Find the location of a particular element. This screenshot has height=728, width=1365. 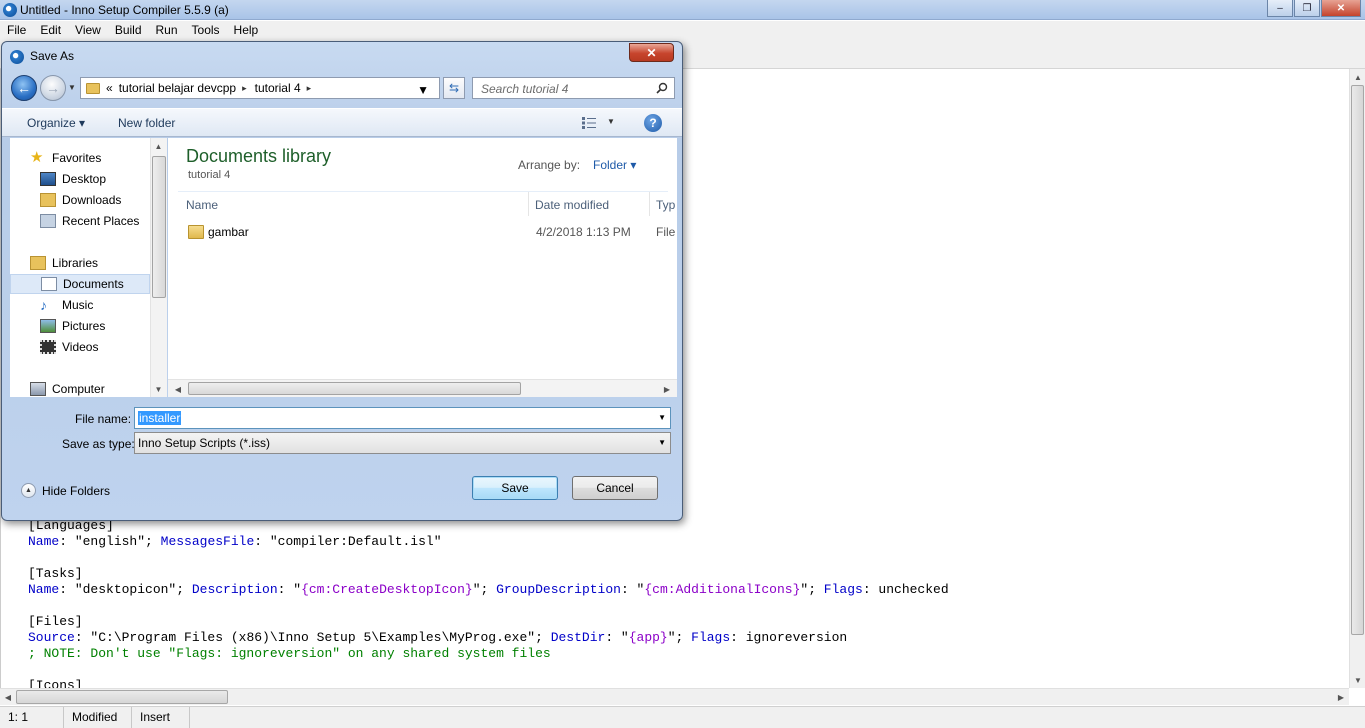

videos-icon is located at coordinates (48, 347).